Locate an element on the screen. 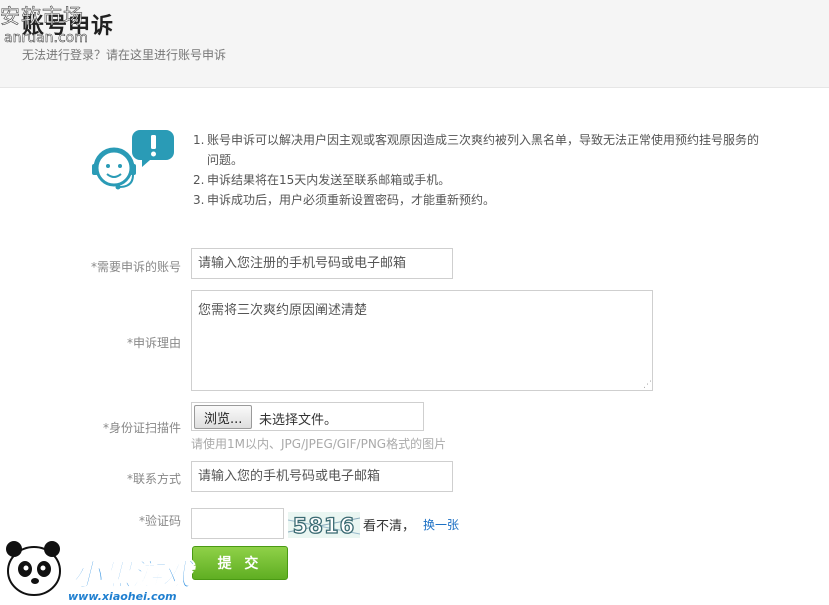 This screenshot has width=829, height=605. captcha-unclear-text: 看不清， is located at coordinates (389, 526).